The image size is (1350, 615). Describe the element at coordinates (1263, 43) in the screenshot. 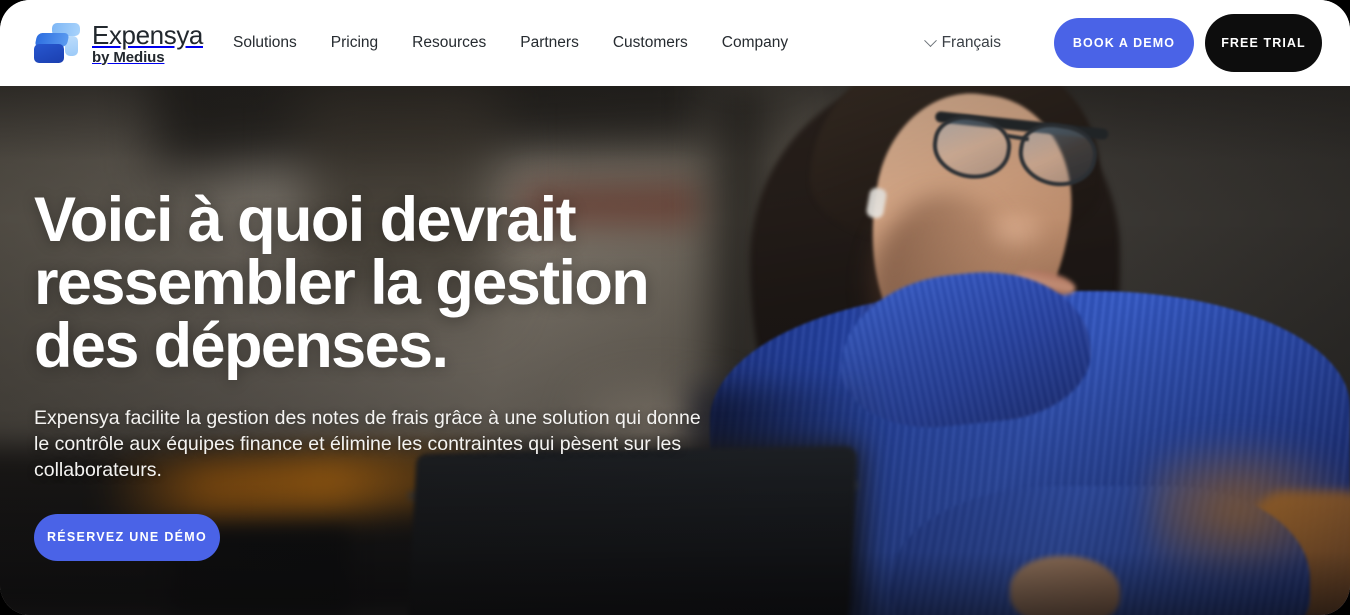

I see `free-trial-button: FREE TRIAL` at that location.